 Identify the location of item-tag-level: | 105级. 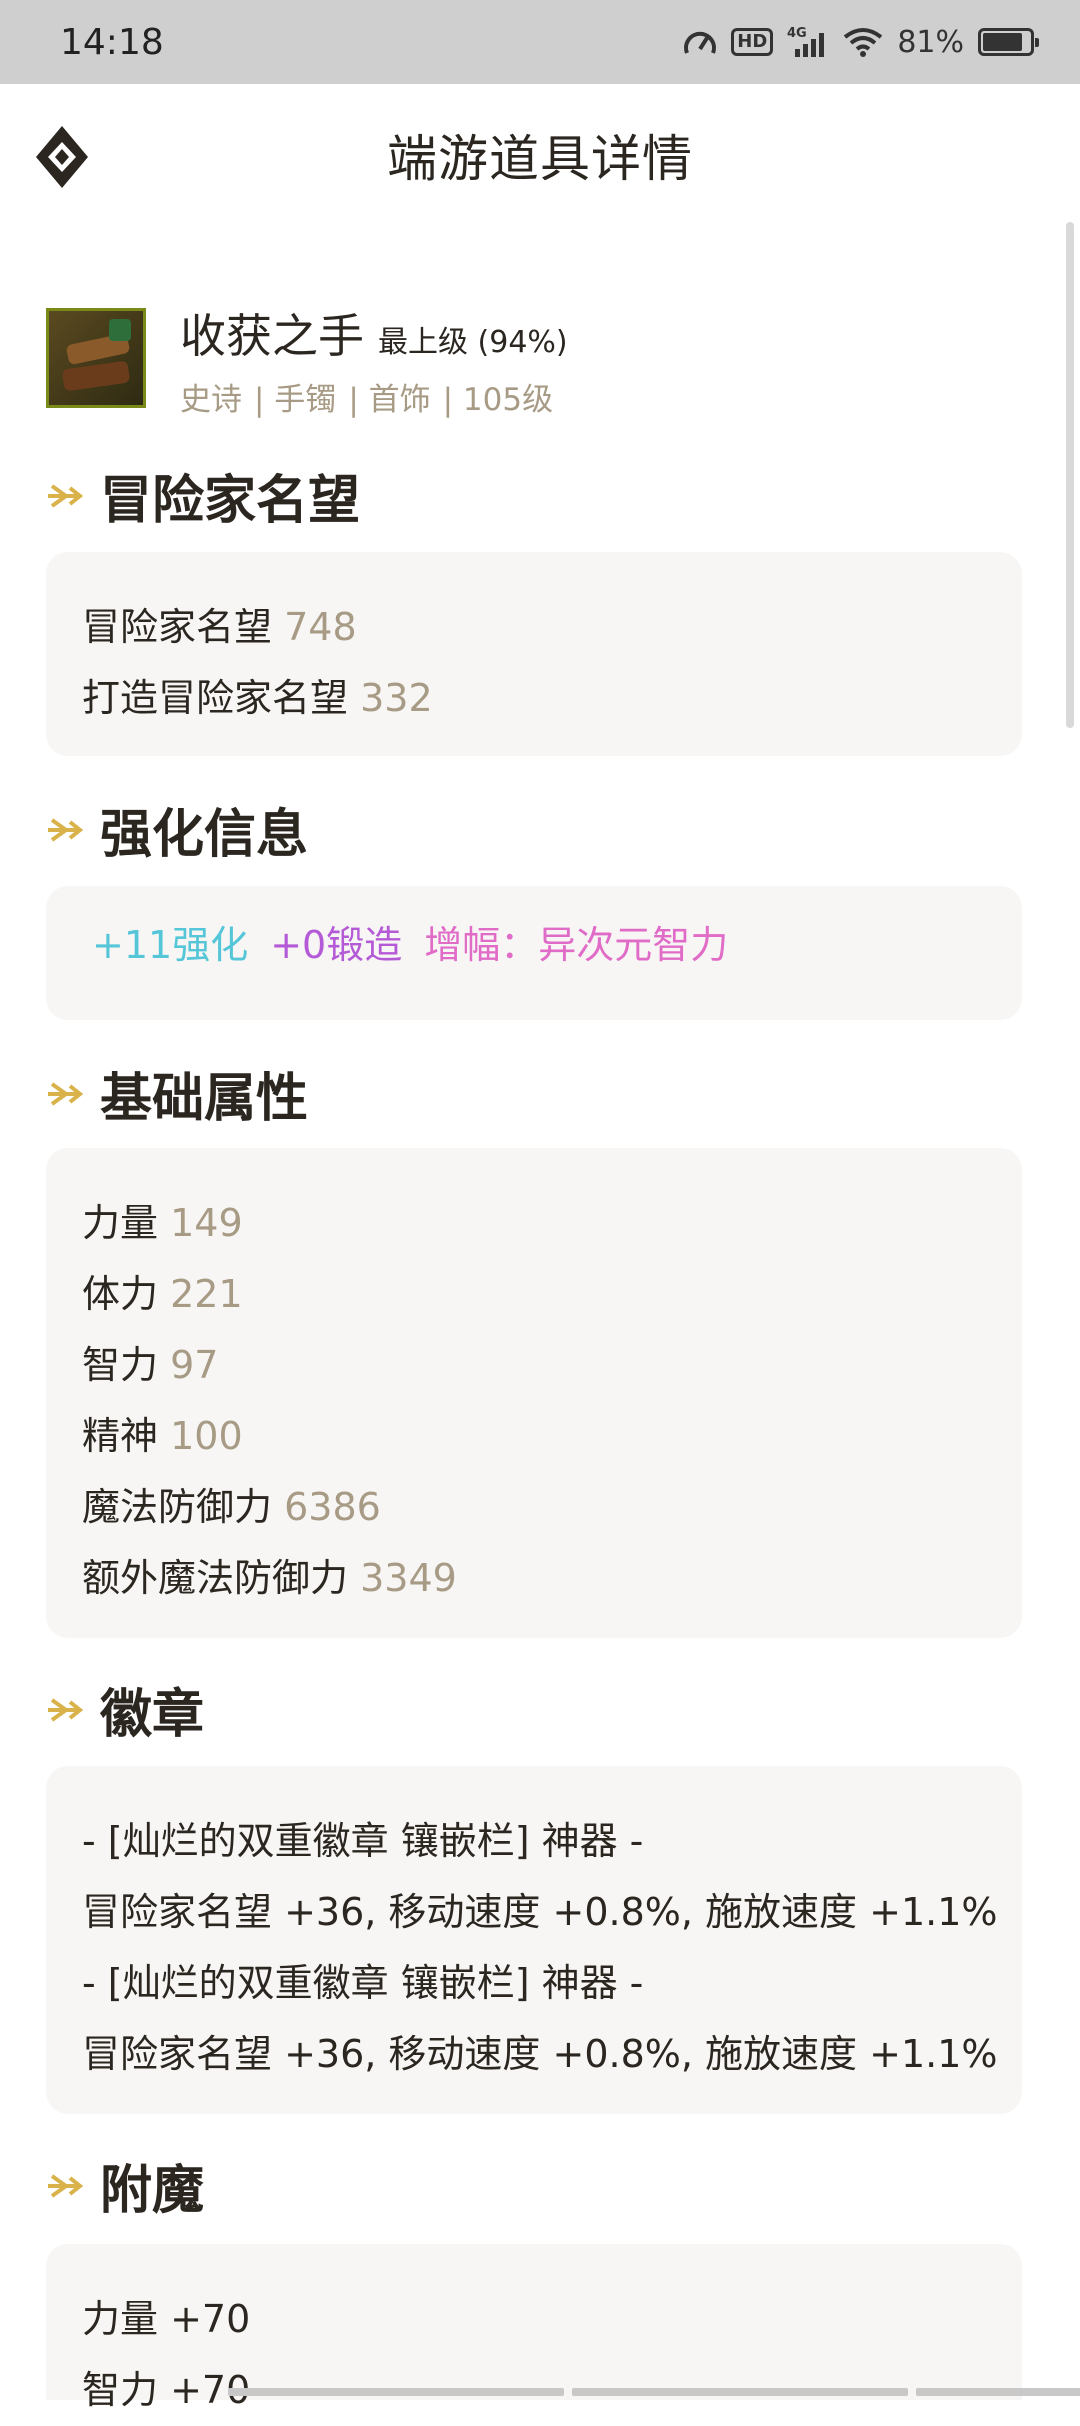
(498, 400).